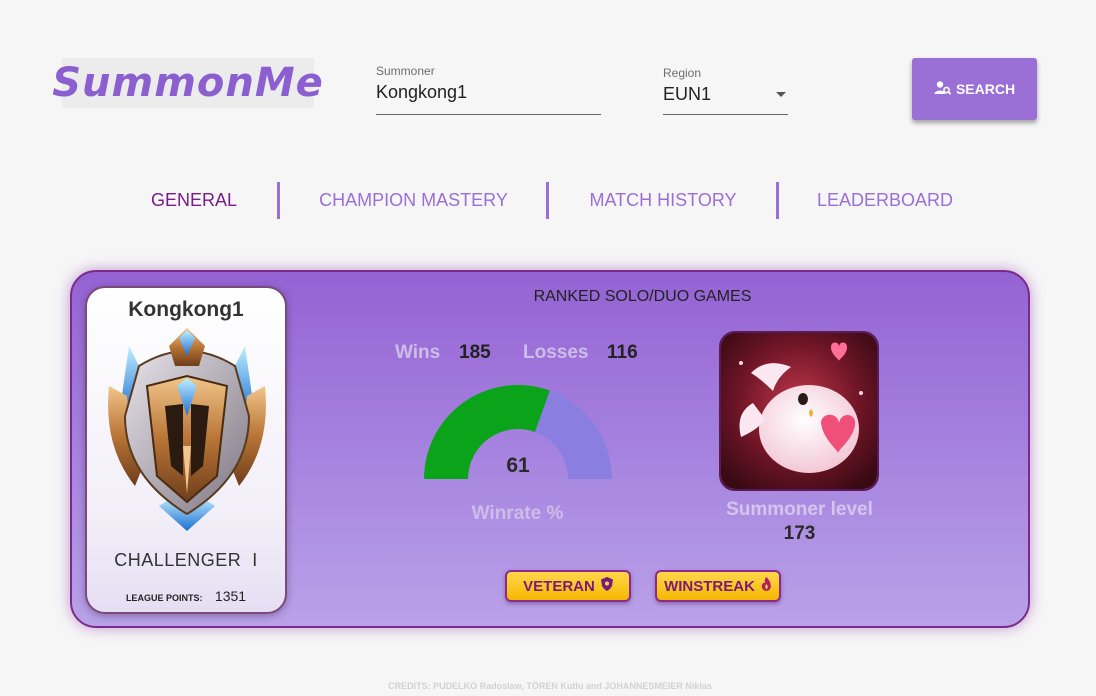 The image size is (1096, 696). Describe the element at coordinates (799, 411) in the screenshot. I see `summoner-icon` at that location.